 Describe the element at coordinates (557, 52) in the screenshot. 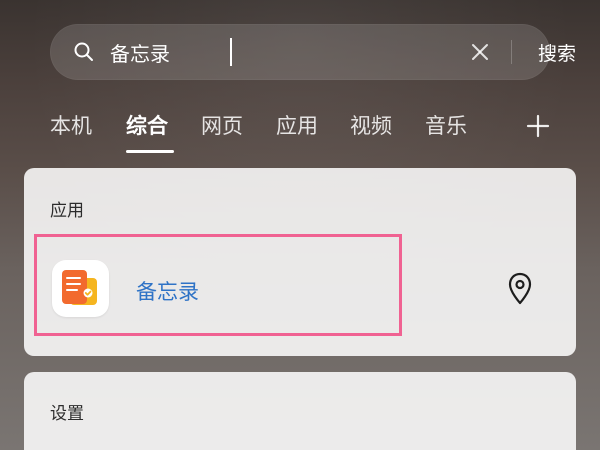

I see `search-button: 搜索` at that location.